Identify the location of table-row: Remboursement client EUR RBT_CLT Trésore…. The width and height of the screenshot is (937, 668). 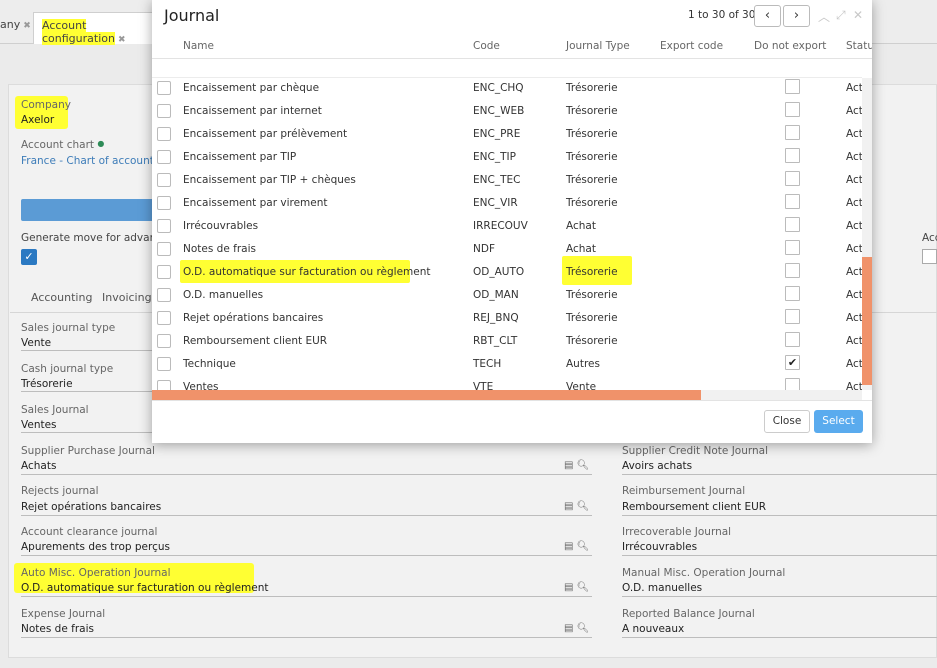
(507, 342).